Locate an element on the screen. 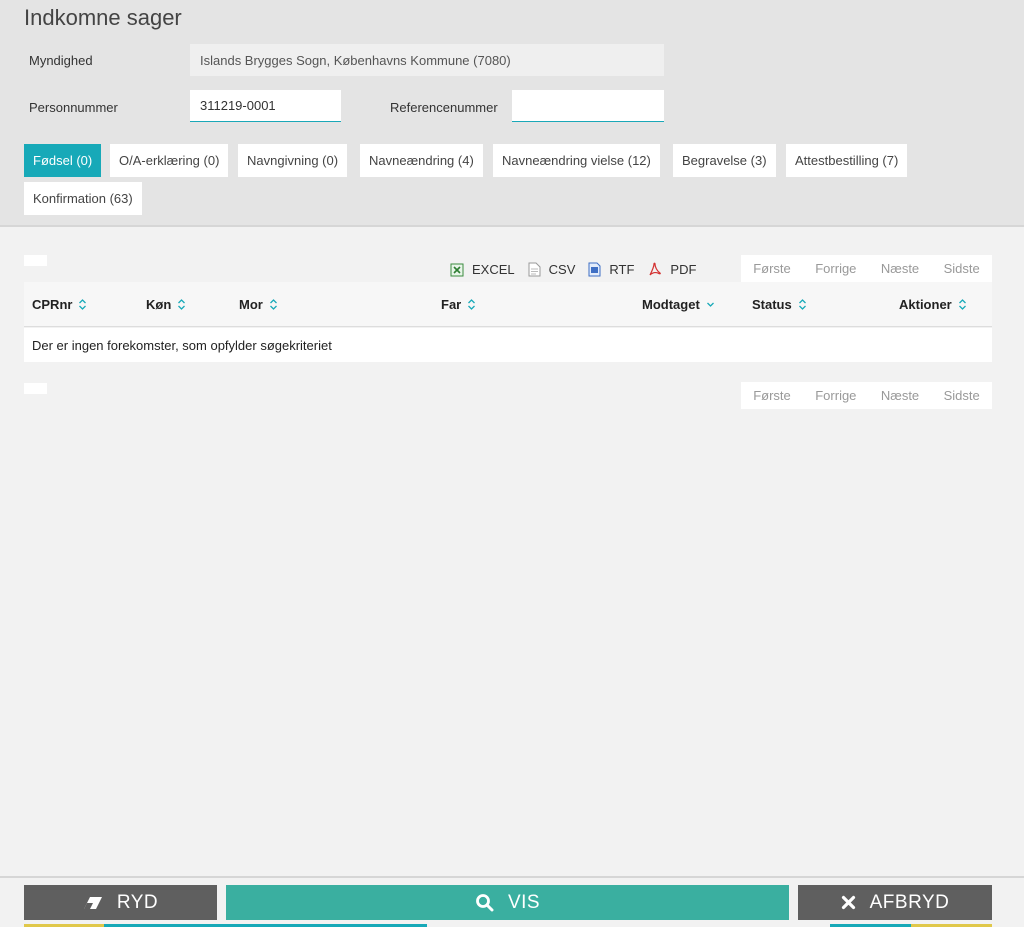 This screenshot has width=1024, height=927. tab-naming: Navngivning (0) is located at coordinates (293, 160).